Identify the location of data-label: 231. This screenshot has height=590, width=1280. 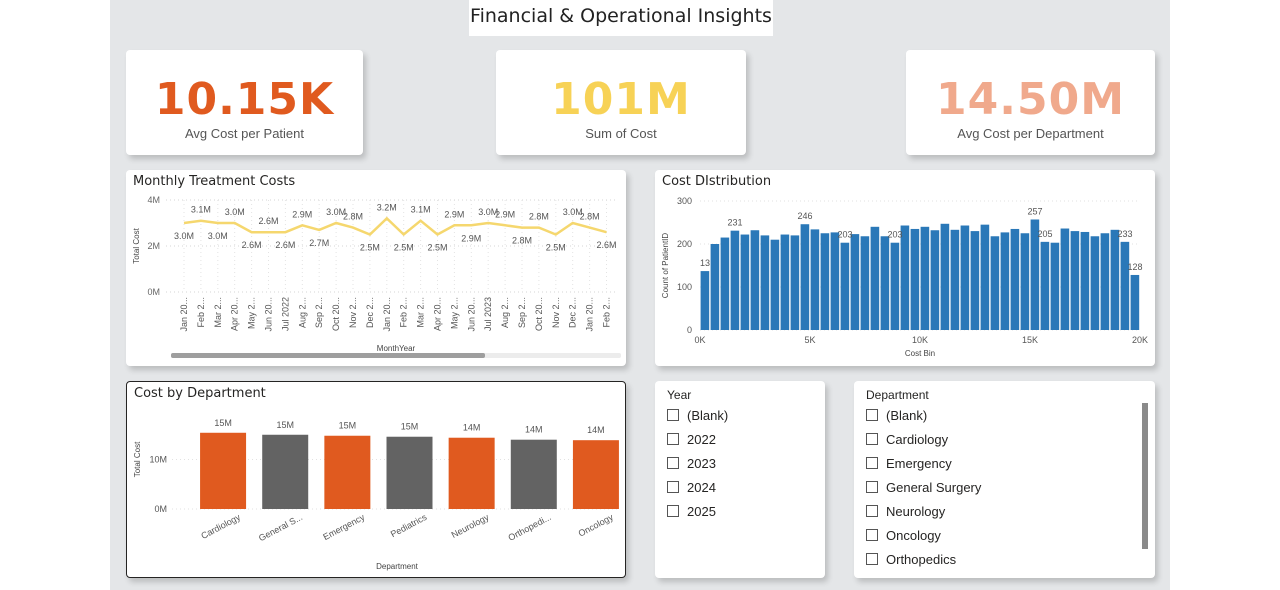
(734, 223).